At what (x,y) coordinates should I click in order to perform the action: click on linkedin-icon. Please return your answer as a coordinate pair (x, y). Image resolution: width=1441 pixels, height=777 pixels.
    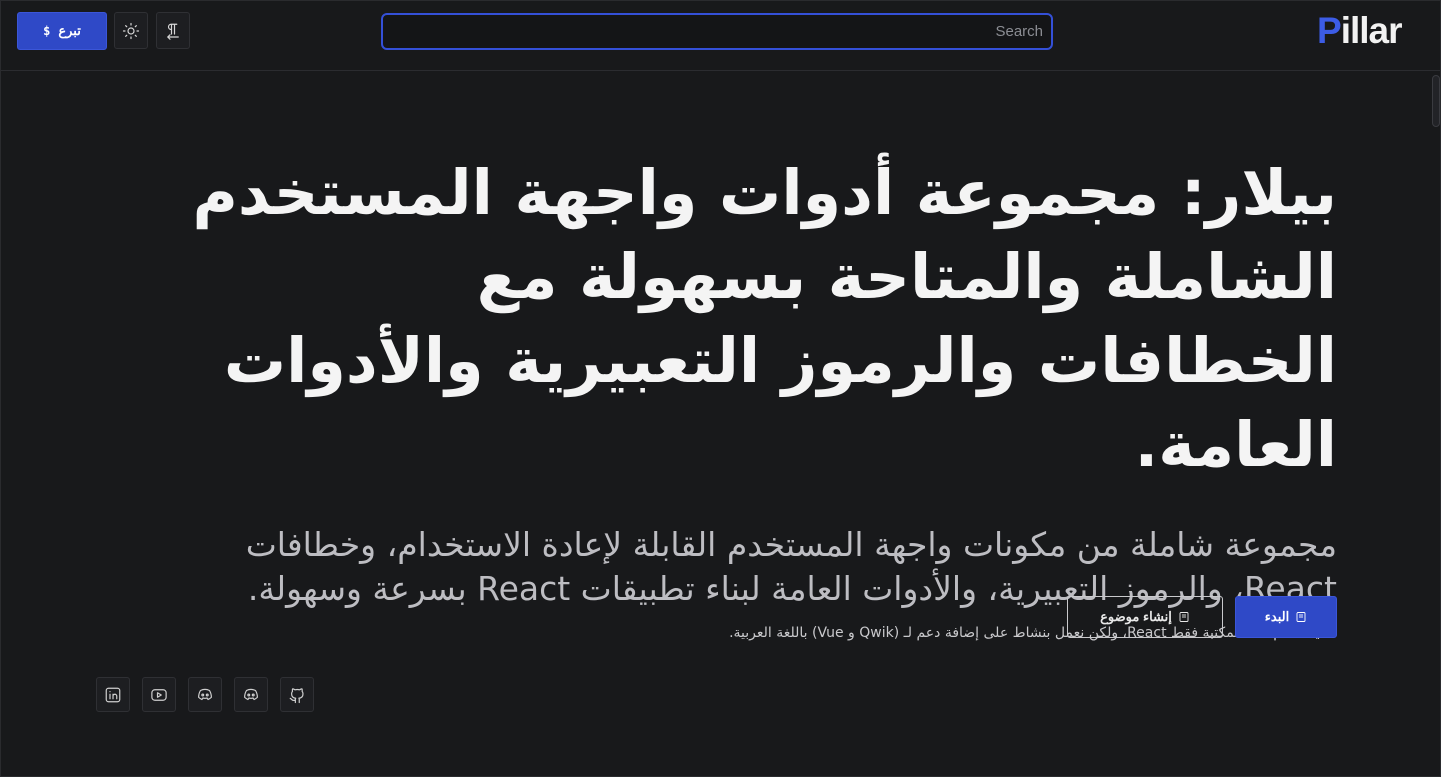
    Looking at the image, I should click on (113, 695).